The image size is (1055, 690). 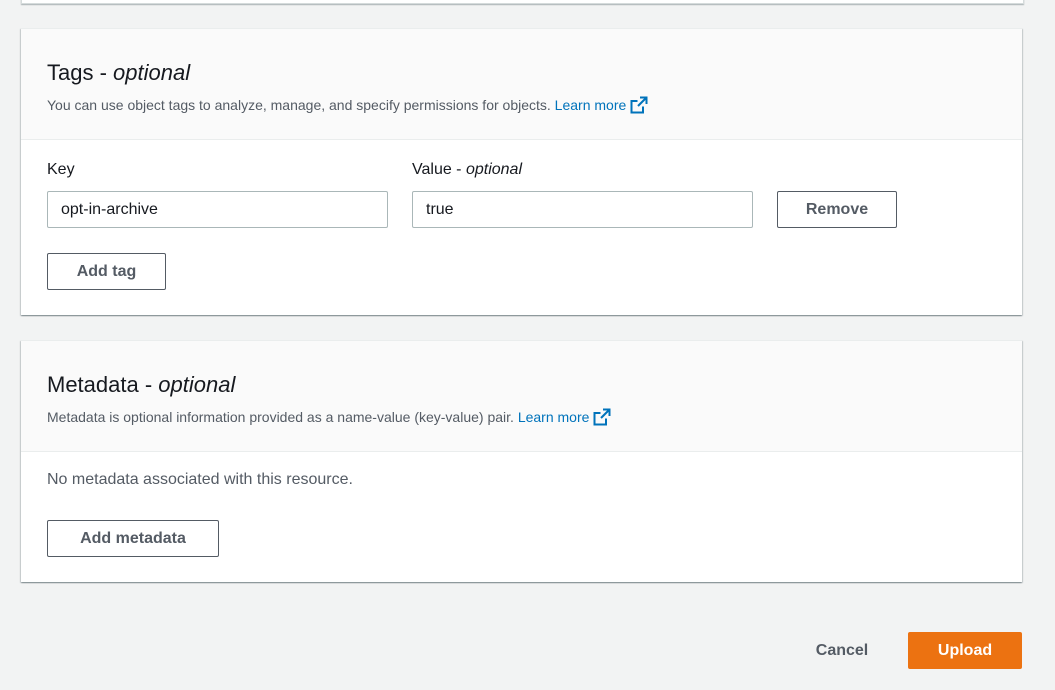 I want to click on metadata-learn-more-link: Learn more, so click(x=564, y=417).